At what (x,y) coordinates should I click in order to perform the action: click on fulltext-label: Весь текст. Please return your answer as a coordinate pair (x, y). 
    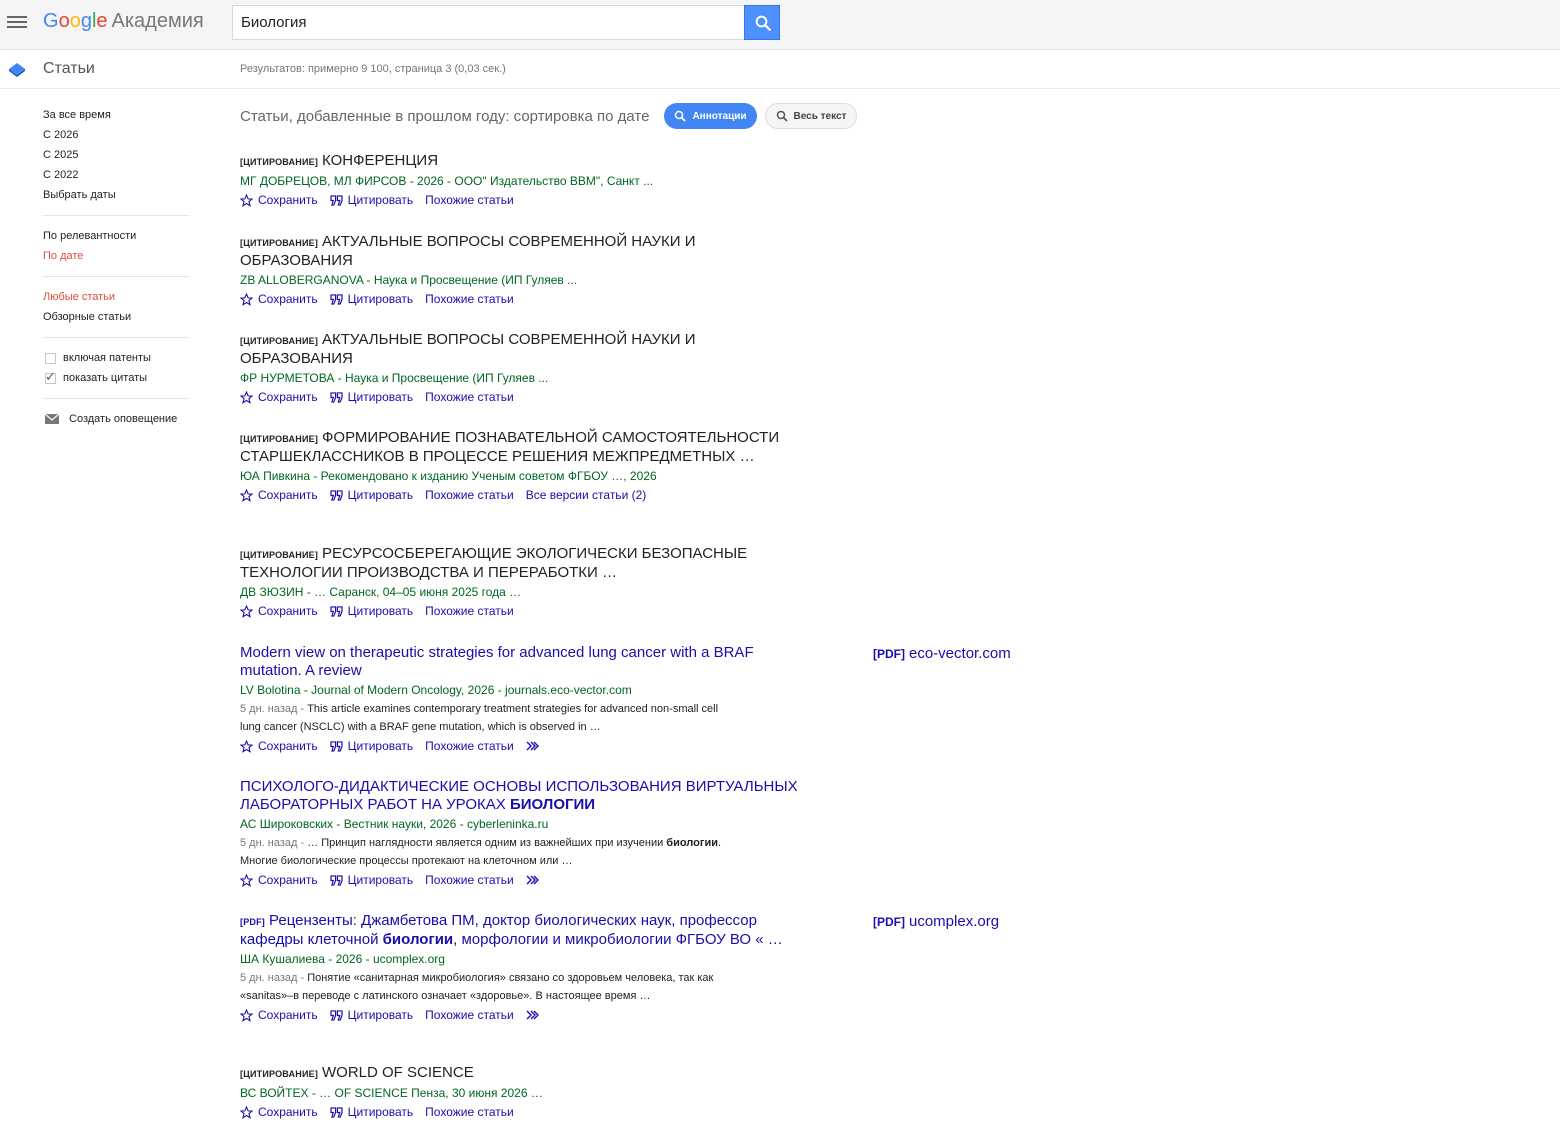
    Looking at the image, I should click on (820, 116).